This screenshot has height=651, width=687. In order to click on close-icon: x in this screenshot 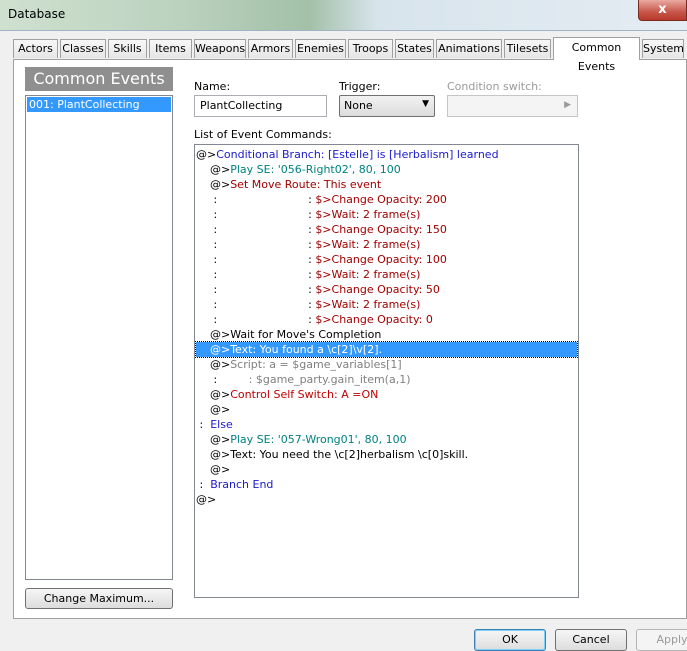, I will do `click(662, 9)`.